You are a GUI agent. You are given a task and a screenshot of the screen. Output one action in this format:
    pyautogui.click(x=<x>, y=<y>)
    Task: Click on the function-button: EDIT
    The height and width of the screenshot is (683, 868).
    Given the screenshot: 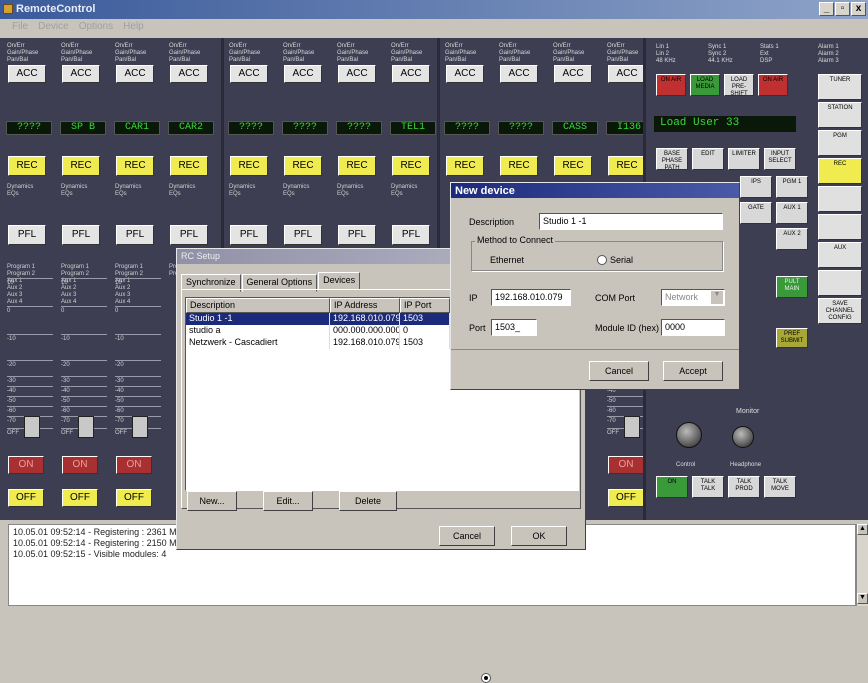 What is the action you would take?
    pyautogui.click(x=708, y=159)
    